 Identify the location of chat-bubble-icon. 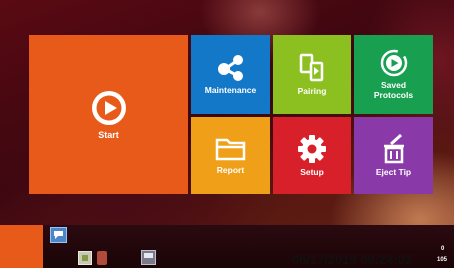
(58, 235).